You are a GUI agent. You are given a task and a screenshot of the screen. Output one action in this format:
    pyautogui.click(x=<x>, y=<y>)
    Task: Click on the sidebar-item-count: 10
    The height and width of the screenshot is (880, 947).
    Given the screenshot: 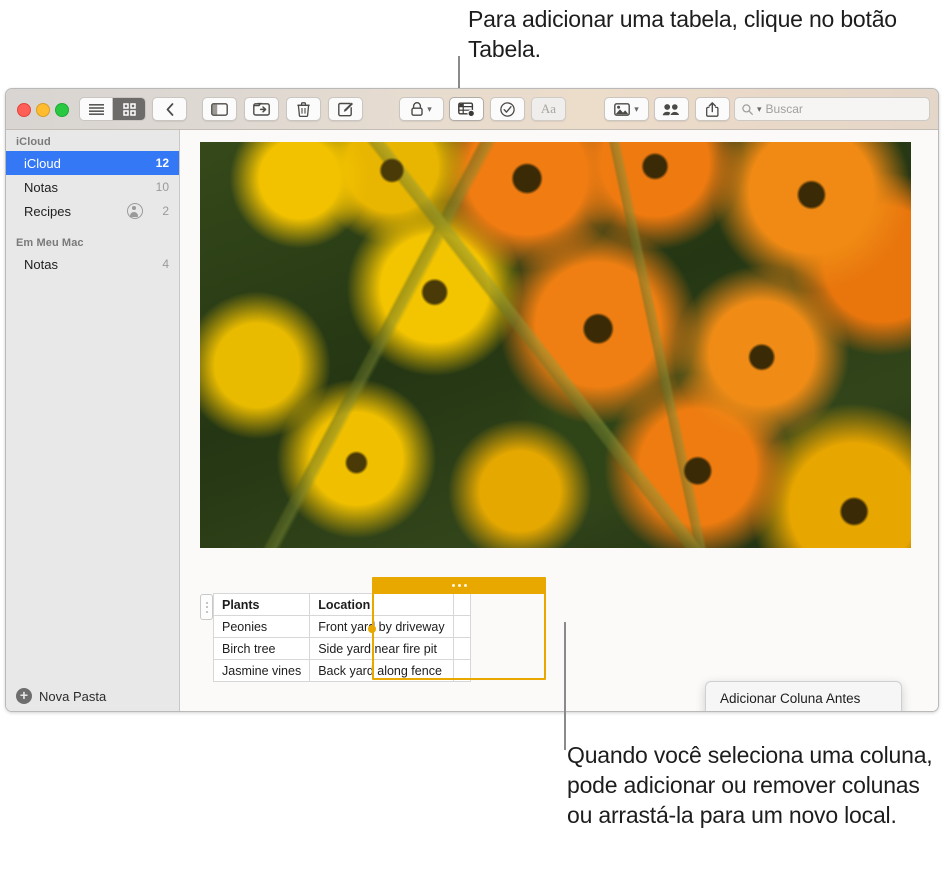 What is the action you would take?
    pyautogui.click(x=162, y=187)
    